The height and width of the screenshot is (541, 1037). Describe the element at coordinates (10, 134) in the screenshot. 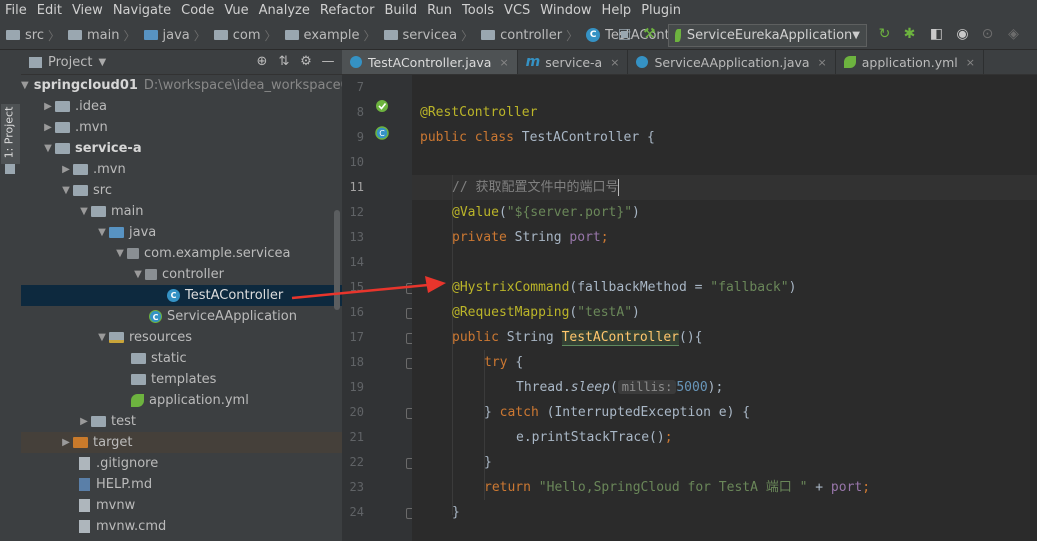

I see `tool-window-tab-project: 1: Project` at that location.